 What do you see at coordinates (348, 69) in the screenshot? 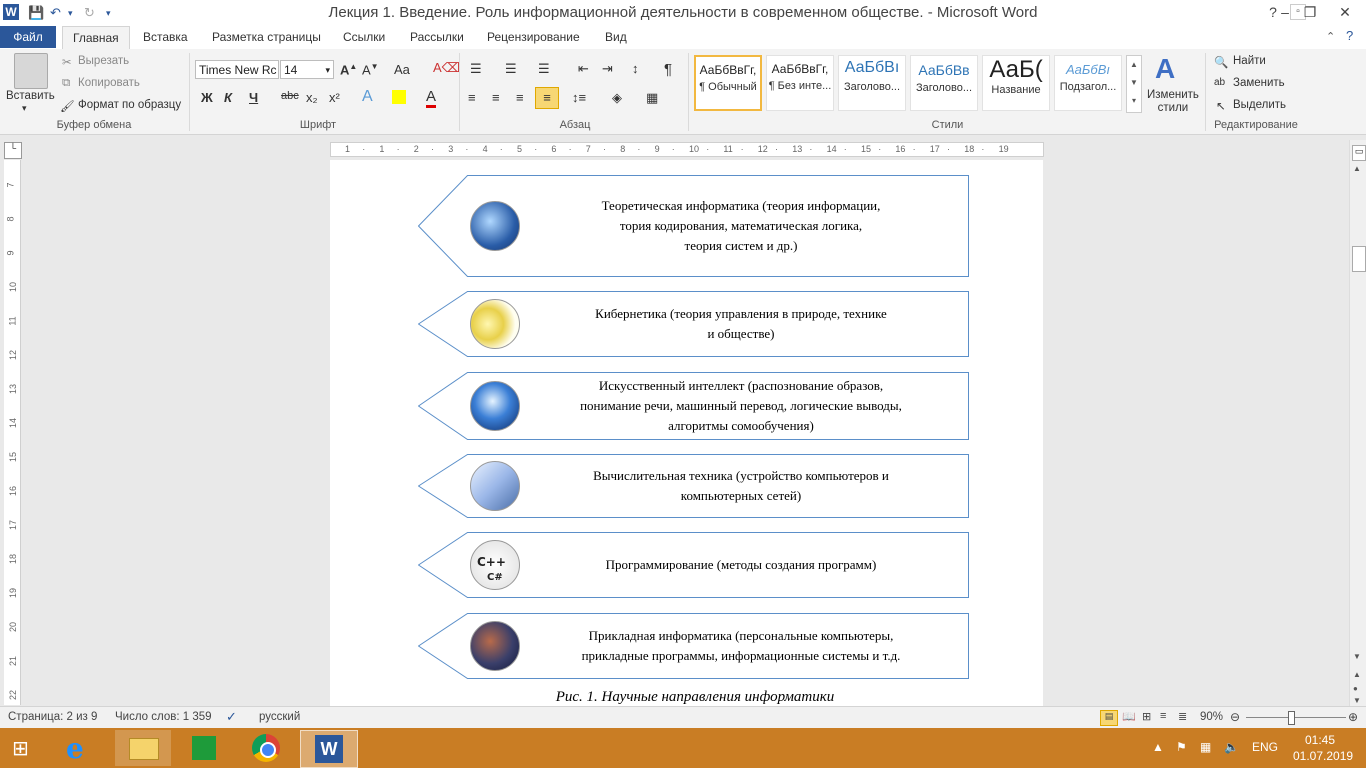
I see `grow-font-icon: A▲` at bounding box center [348, 69].